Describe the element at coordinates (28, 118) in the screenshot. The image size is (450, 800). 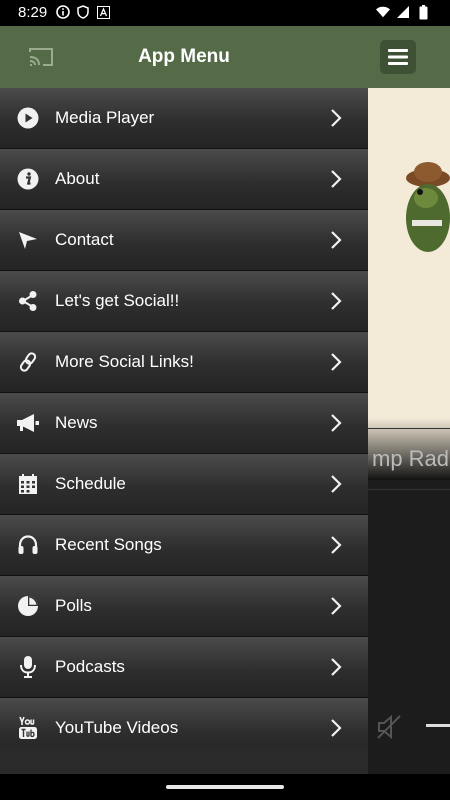
I see `play-icon` at that location.